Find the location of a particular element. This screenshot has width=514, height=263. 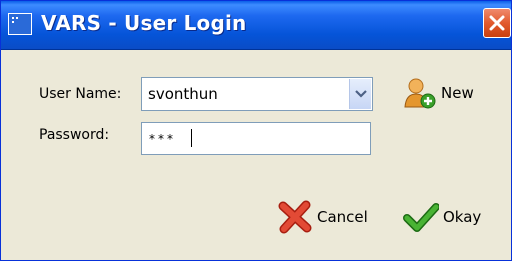

okay-button-label: Okay is located at coordinates (462, 217).